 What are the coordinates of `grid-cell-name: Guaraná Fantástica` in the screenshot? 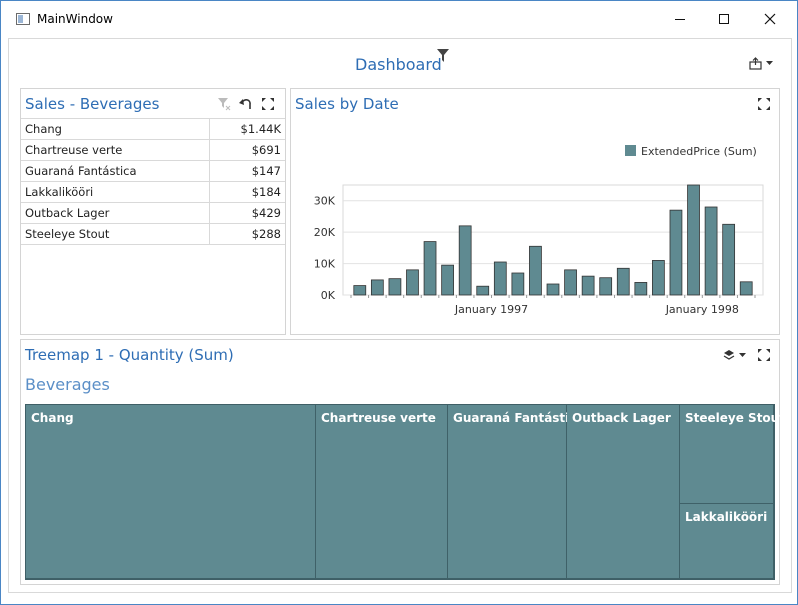 It's located at (115, 171).